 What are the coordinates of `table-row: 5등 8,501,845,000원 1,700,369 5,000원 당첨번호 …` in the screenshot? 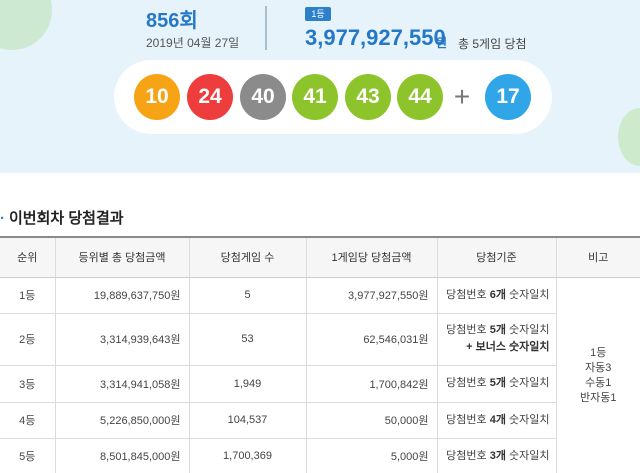 It's located at (320, 455).